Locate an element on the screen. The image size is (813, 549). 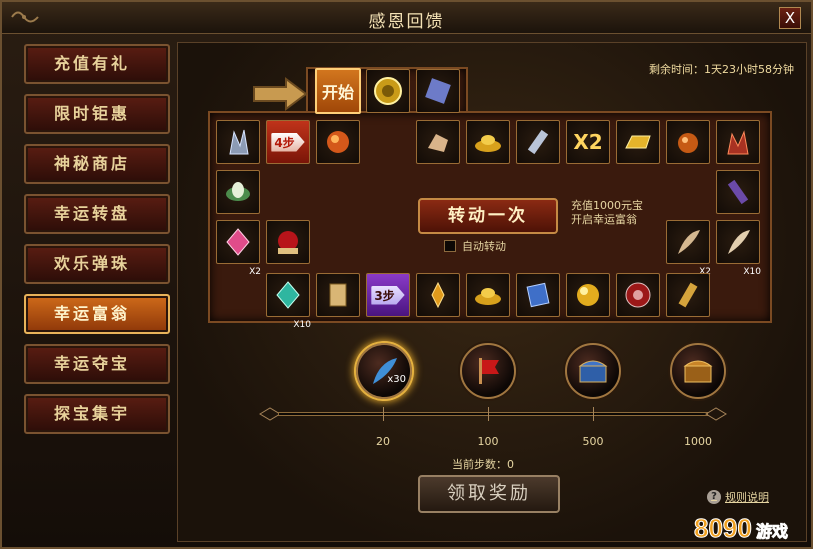
x2-label: X2 is located at coordinates (588, 142).